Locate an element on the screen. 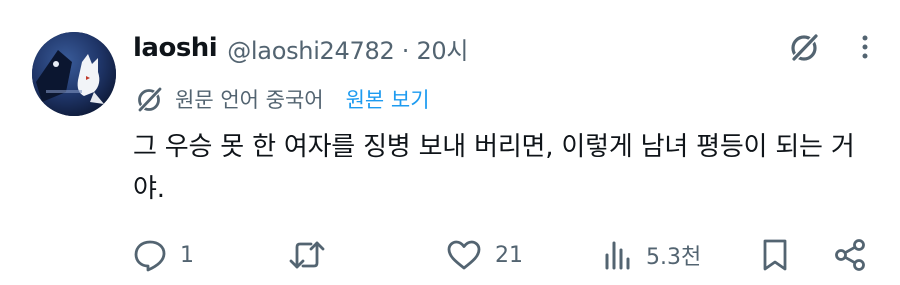 Image resolution: width=900 pixels, height=285 pixels. translation-label: 원문 언어 중국어 is located at coordinates (249, 100).